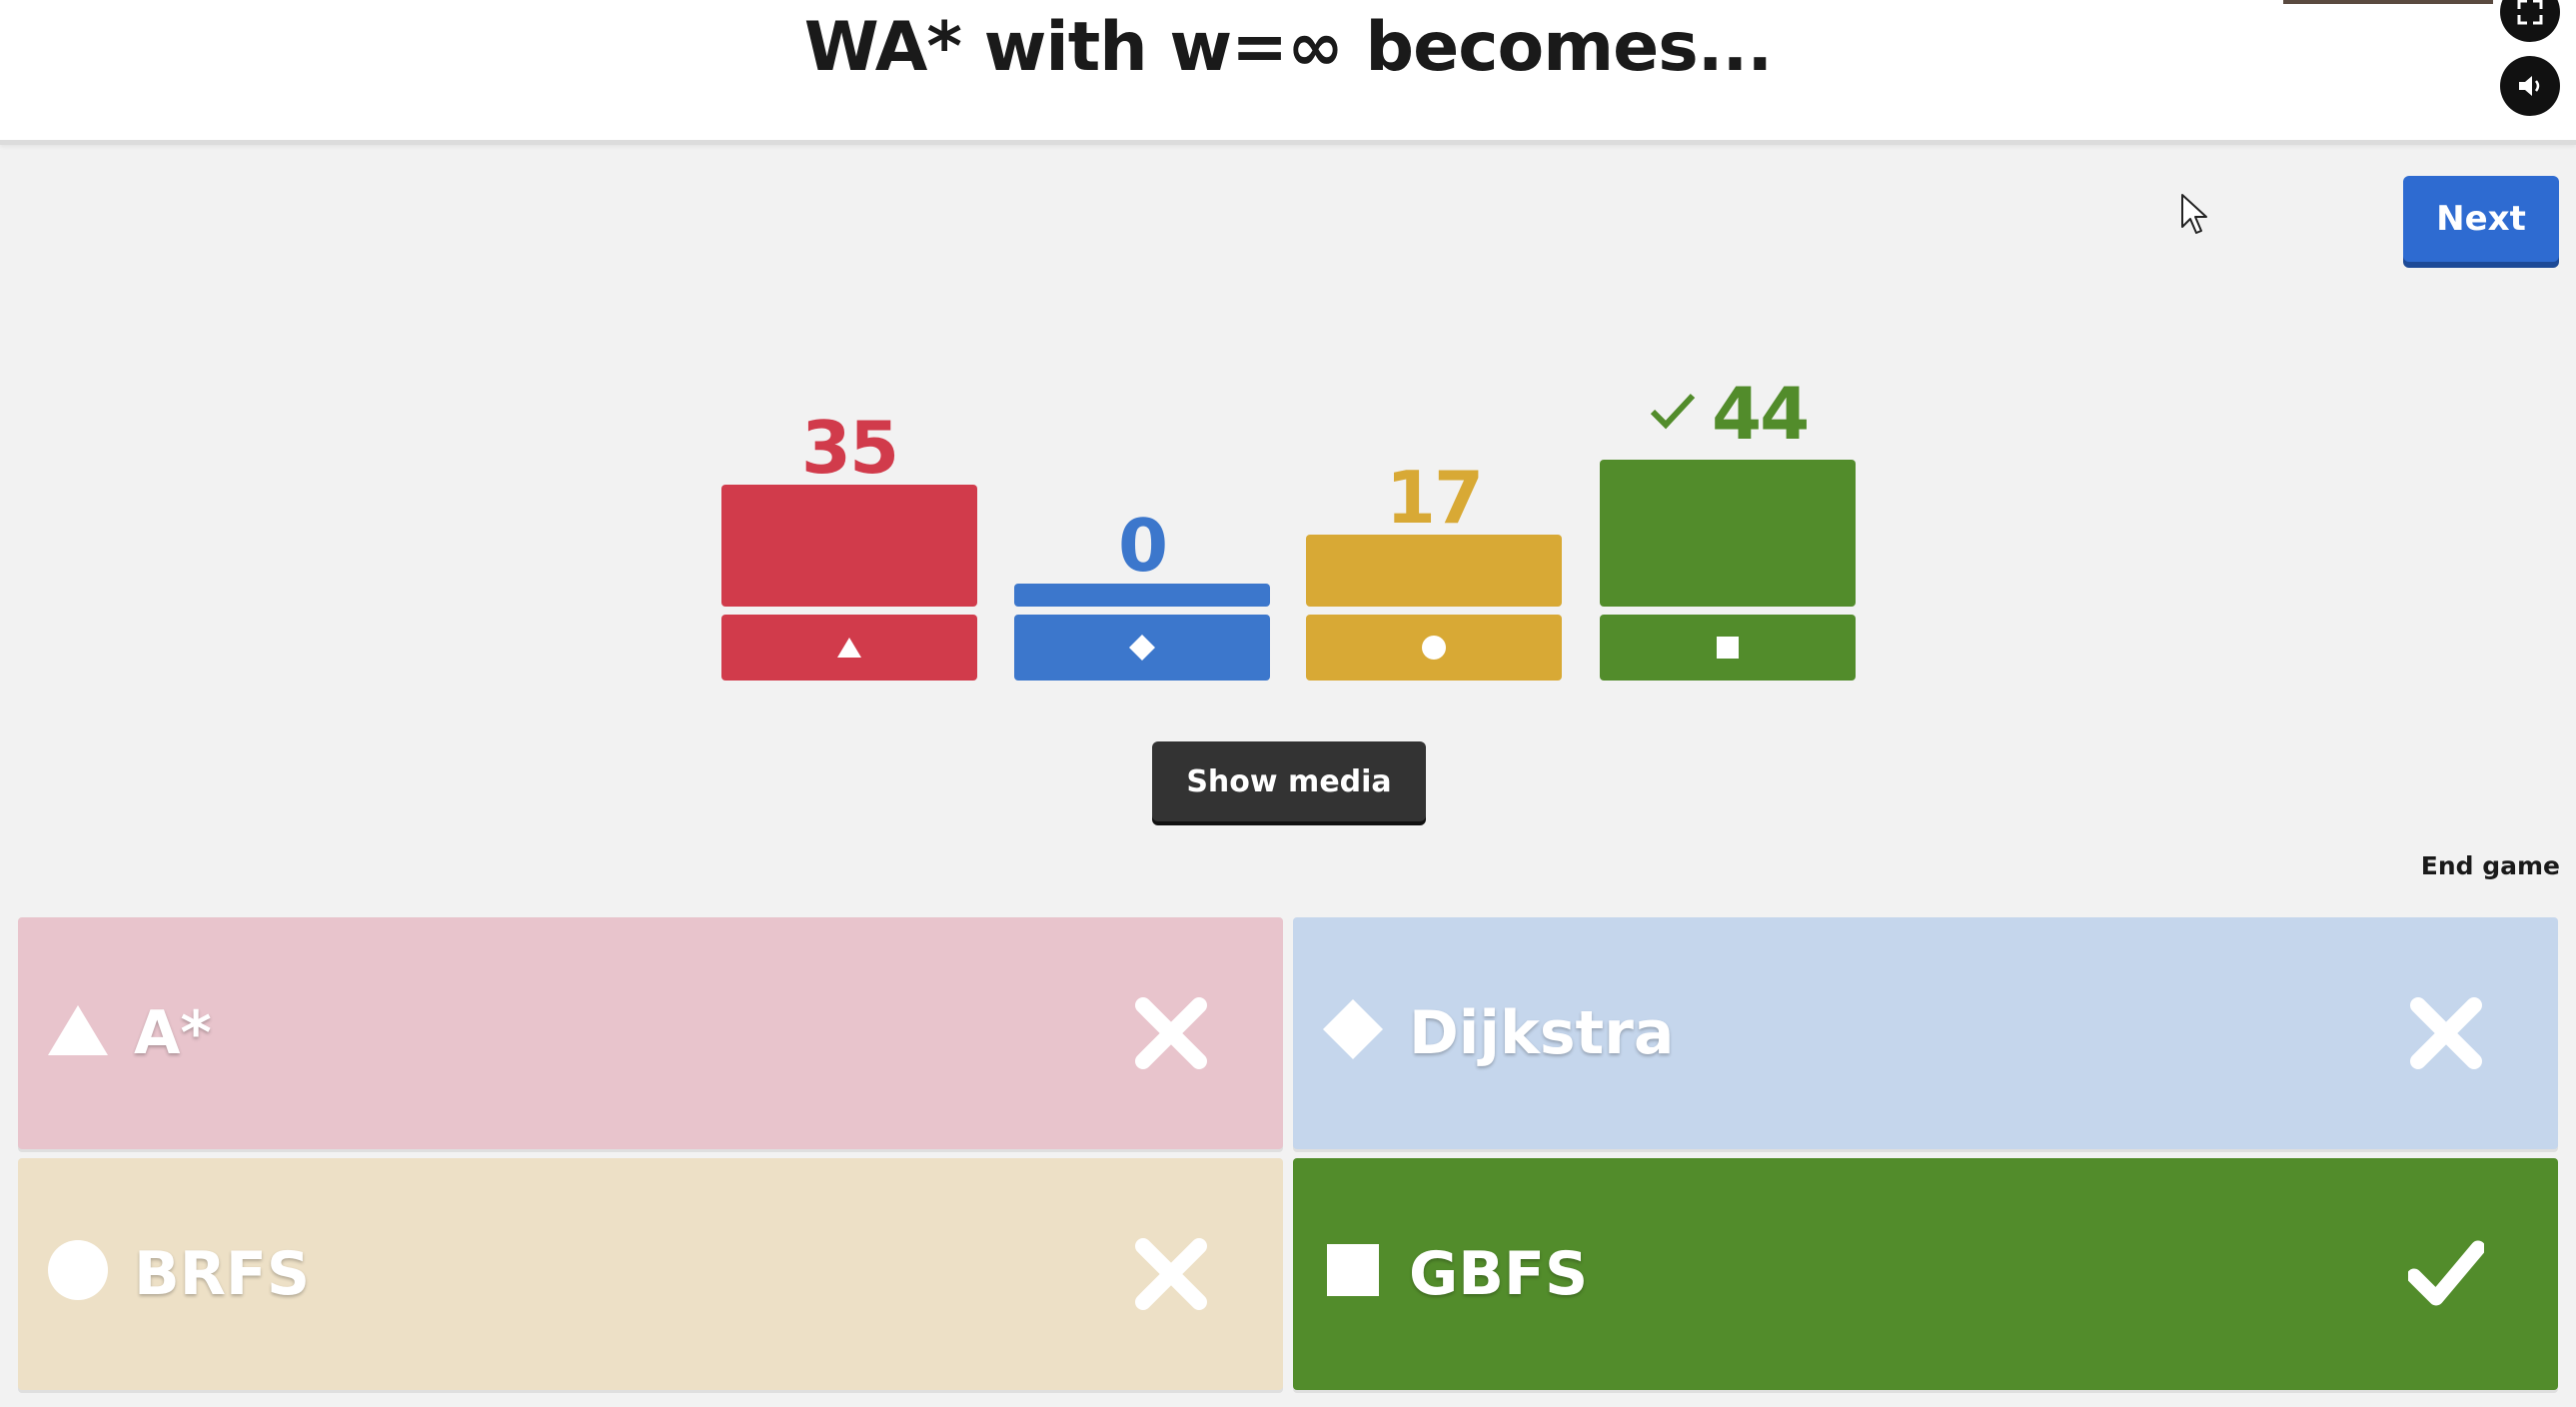 The image size is (2576, 1407). I want to click on result-bar-square, so click(1728, 533).